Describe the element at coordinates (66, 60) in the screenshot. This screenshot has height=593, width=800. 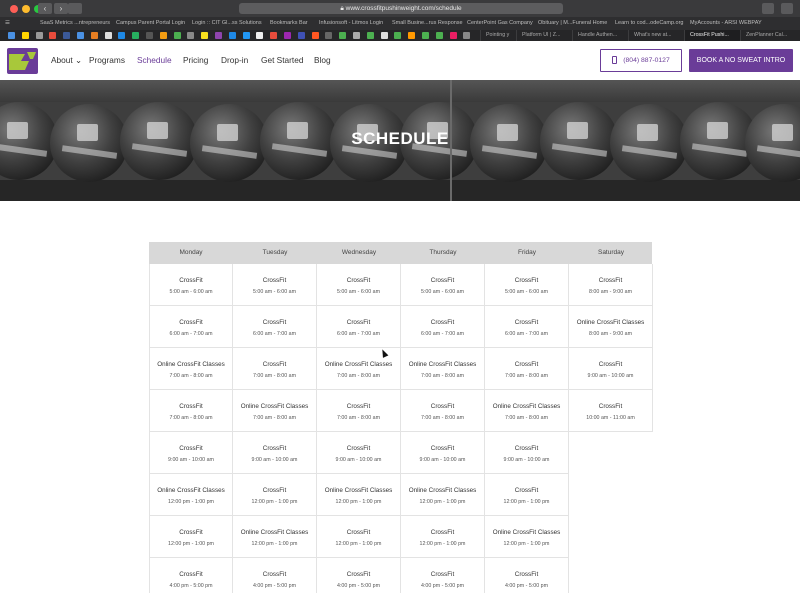
I see `nav-about: About ⌄` at that location.